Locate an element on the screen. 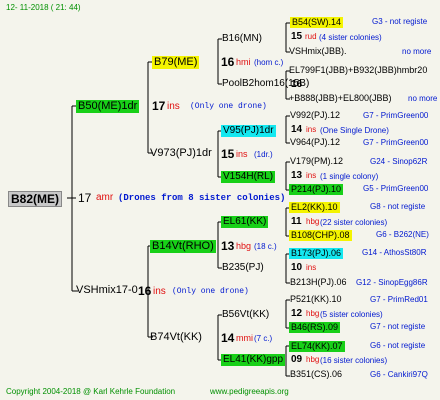  g4-r24-id: B351(CS).06 is located at coordinates (316, 374).